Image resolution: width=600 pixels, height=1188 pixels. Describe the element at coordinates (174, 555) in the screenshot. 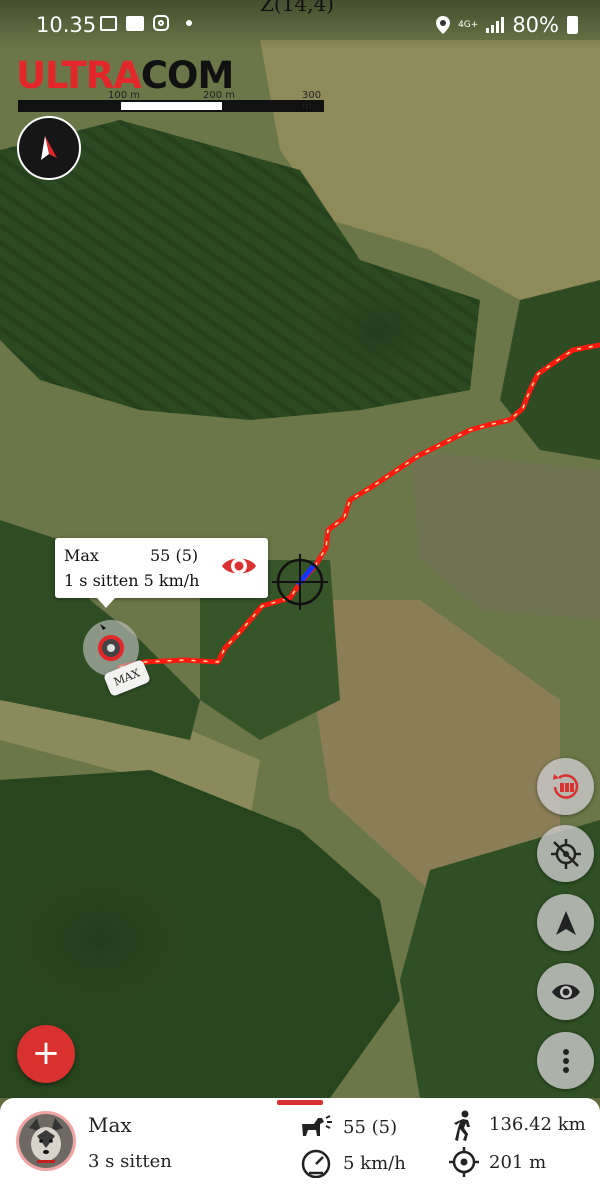

I see `popup-bark-count: 55 (5)` at that location.